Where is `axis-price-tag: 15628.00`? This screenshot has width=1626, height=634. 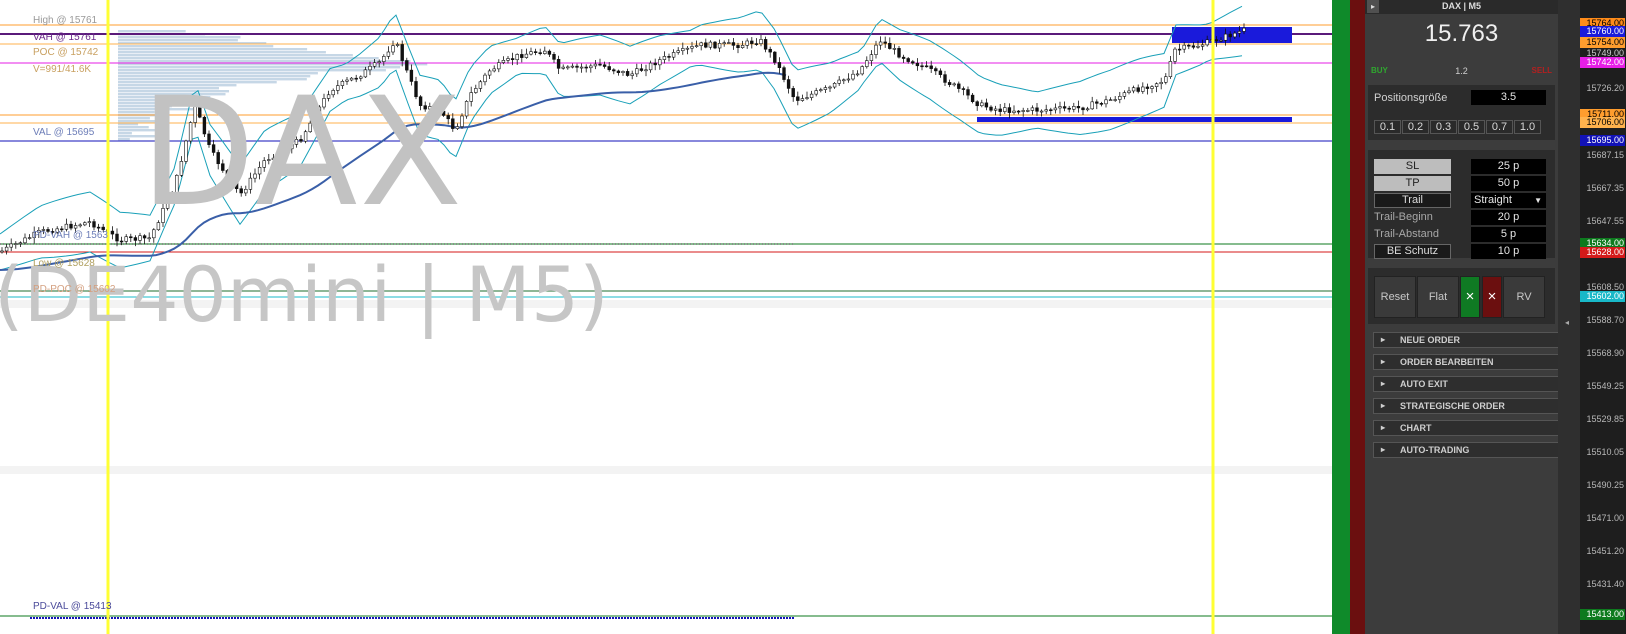 axis-price-tag: 15628.00 is located at coordinates (1602, 252).